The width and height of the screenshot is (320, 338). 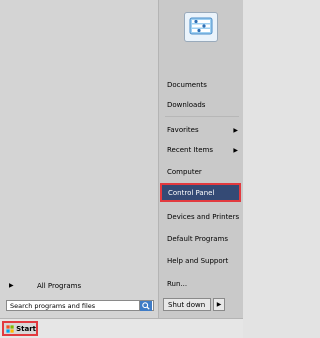 I want to click on menu-item-label: Downloads, so click(x=186, y=105).